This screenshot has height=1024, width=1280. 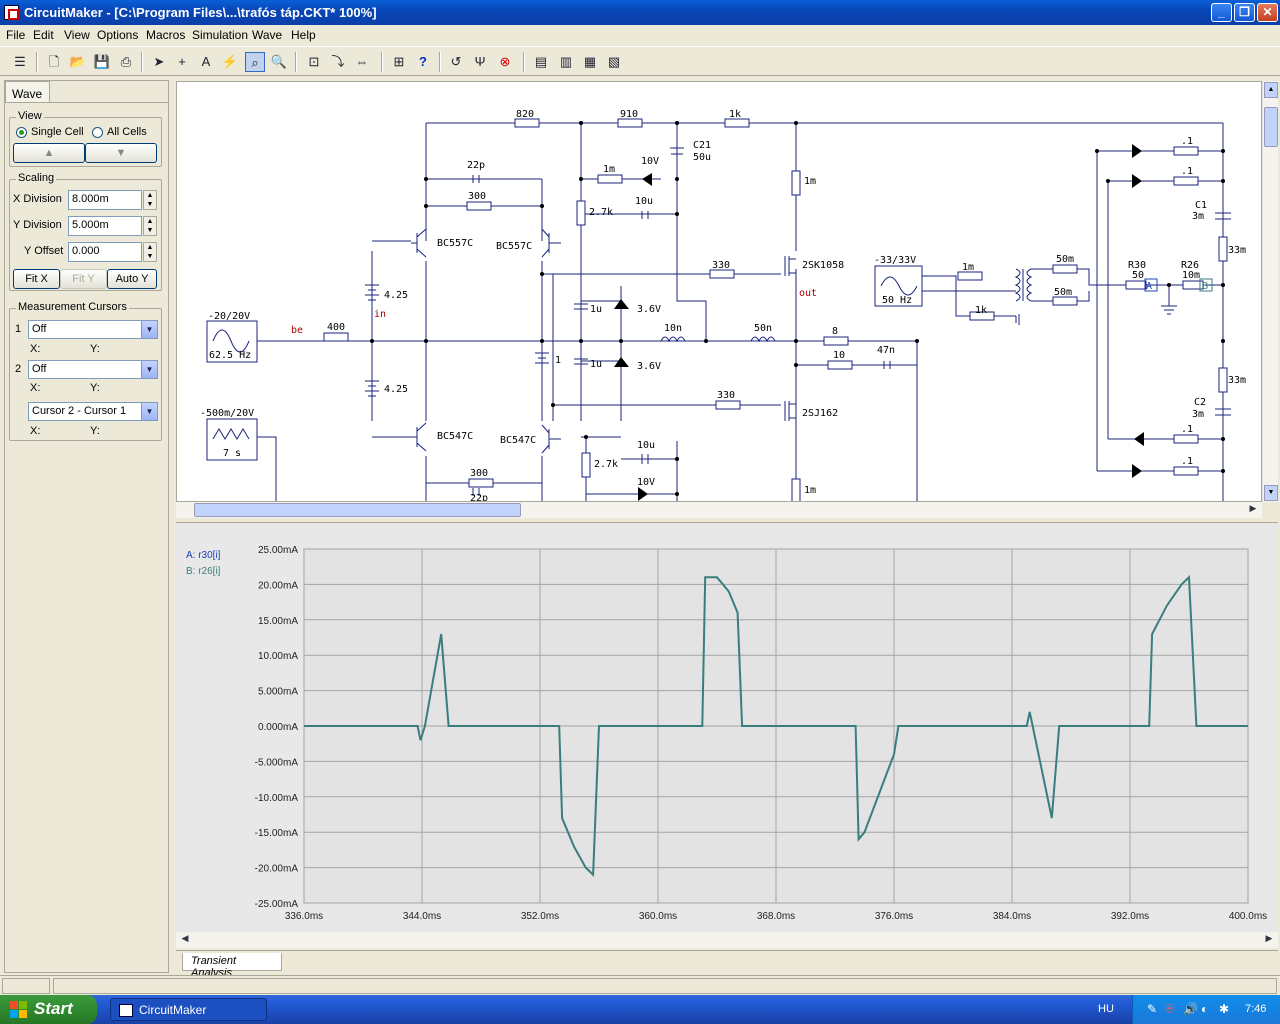 I want to click on step-icon: Ψ, so click(x=480, y=62).